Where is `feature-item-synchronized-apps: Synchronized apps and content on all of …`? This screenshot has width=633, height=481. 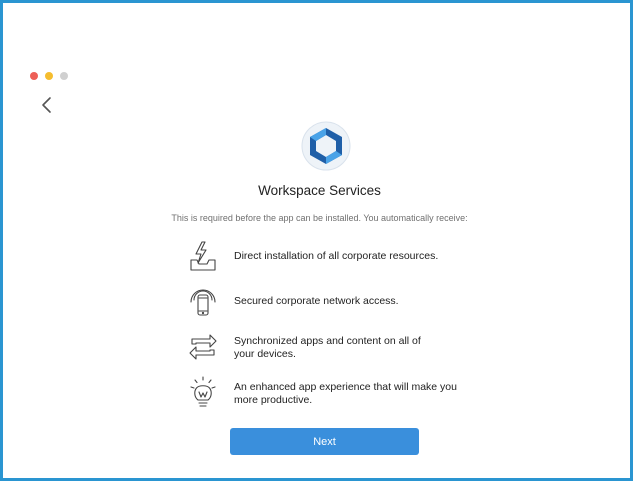 feature-item-synchronized-apps: Synchronized apps and content on all of … is located at coordinates (336, 348).